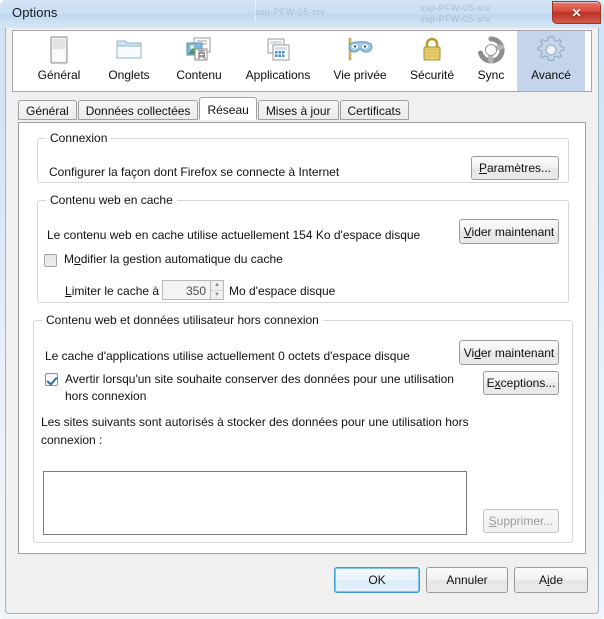  I want to click on ok-button: OK, so click(377, 580).